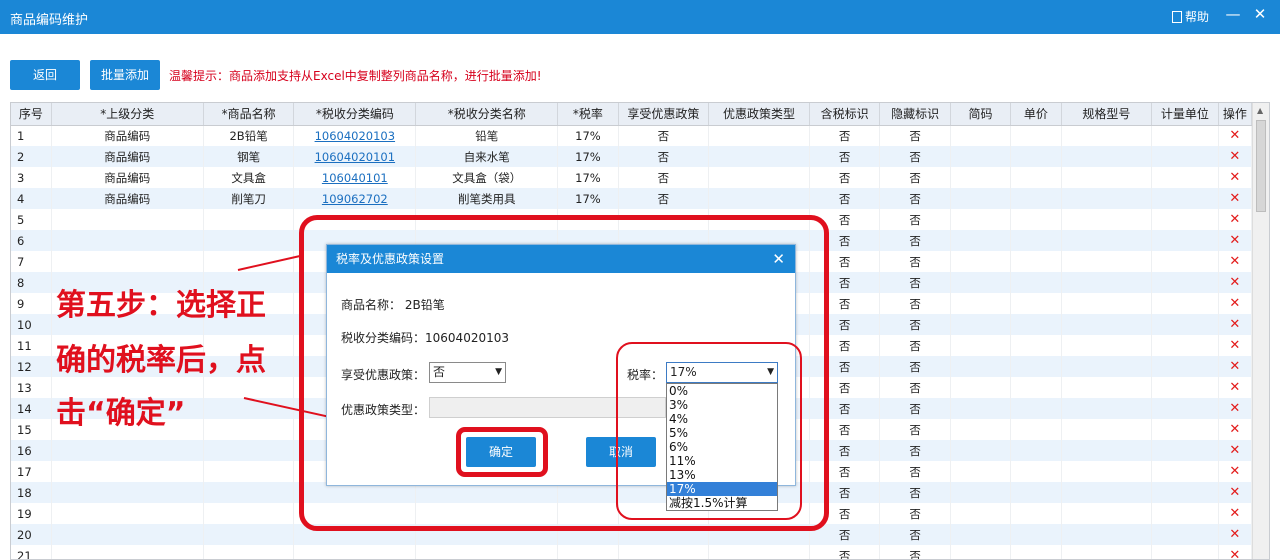 This screenshot has height=560, width=1280. What do you see at coordinates (709, 431) in the screenshot?
I see `annotation-rate-highlight` at bounding box center [709, 431].